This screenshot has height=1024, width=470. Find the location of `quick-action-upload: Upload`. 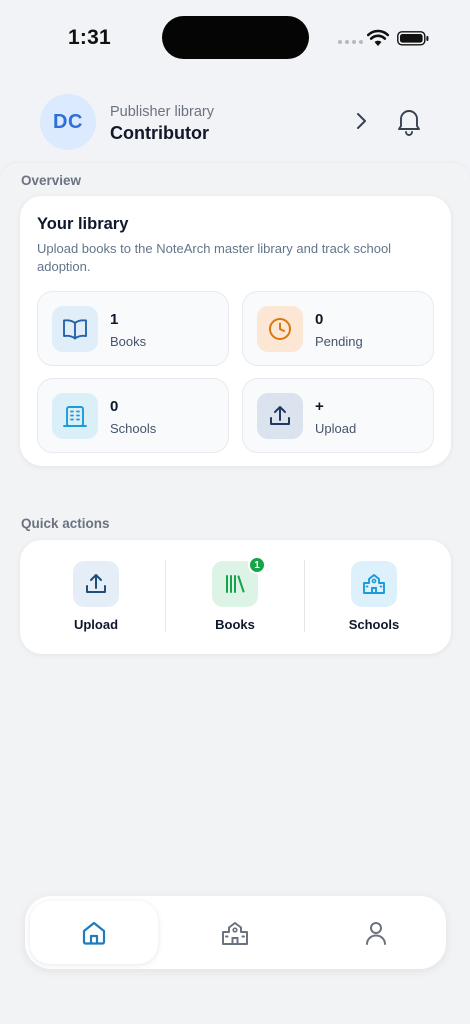

quick-action-upload: Upload is located at coordinates (96, 597).